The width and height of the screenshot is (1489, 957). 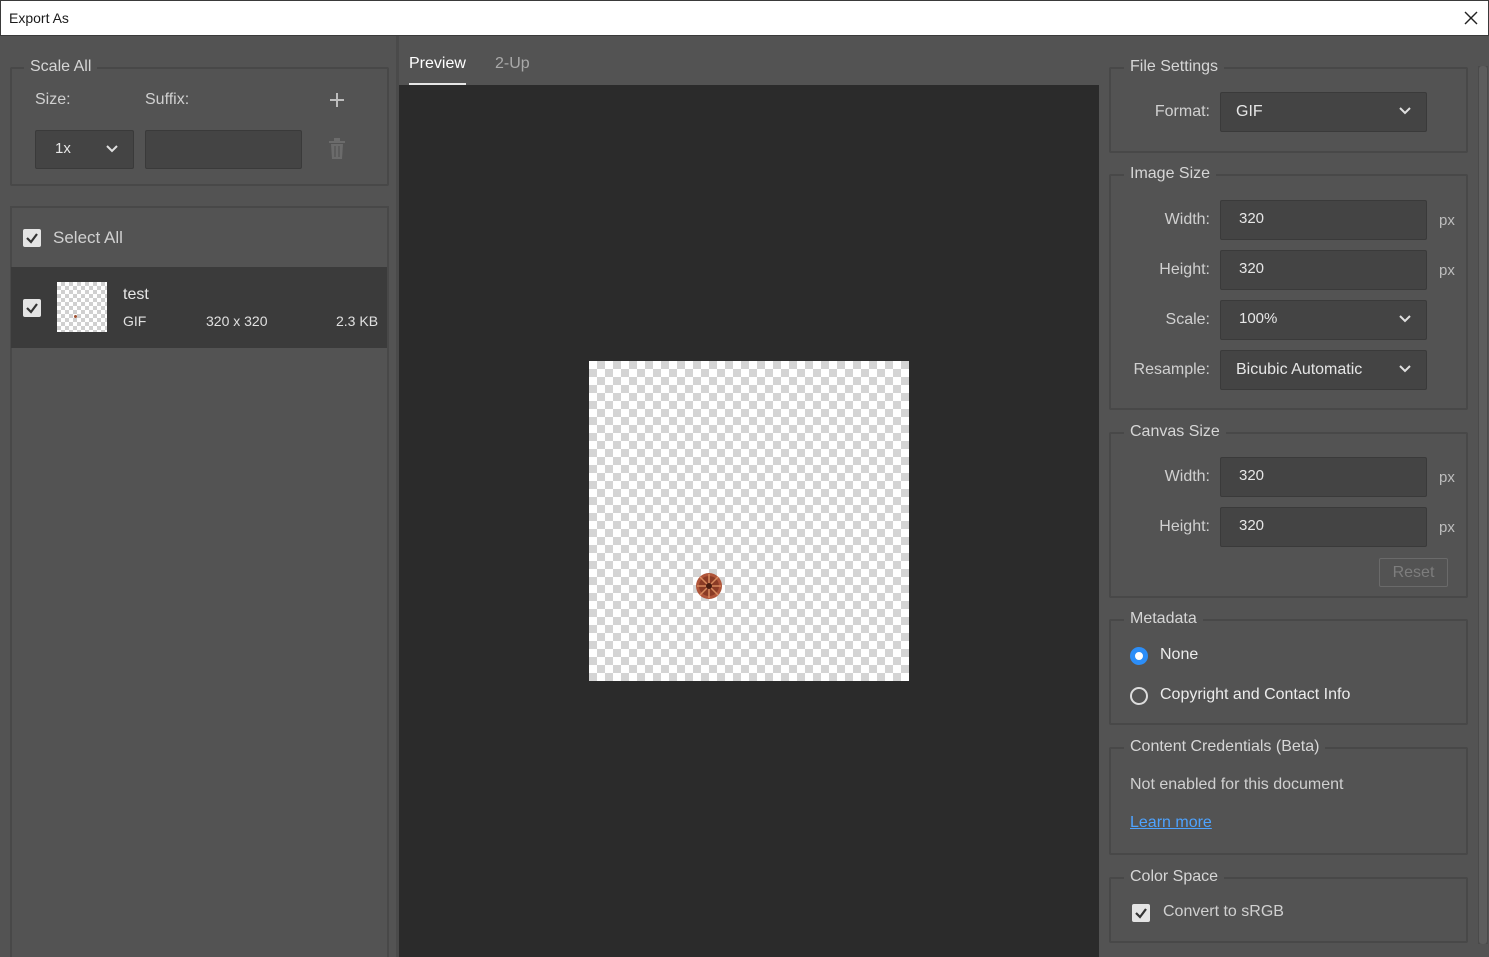 I want to click on canvas-width-value: 320, so click(x=1252, y=475).